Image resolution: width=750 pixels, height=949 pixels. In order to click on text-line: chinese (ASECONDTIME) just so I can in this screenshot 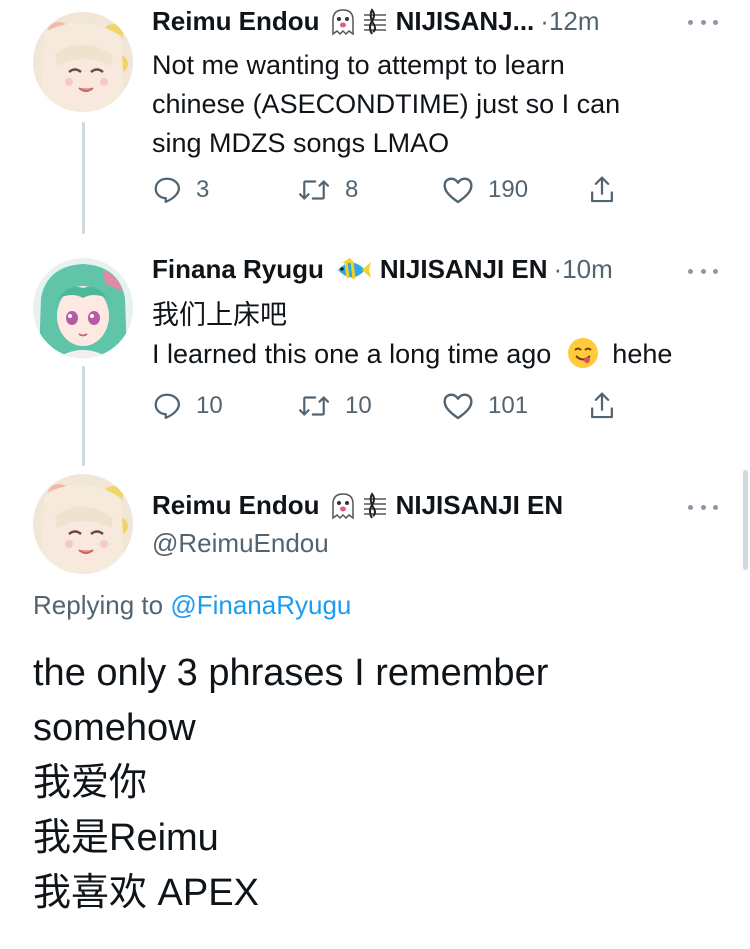, I will do `click(386, 104)`.